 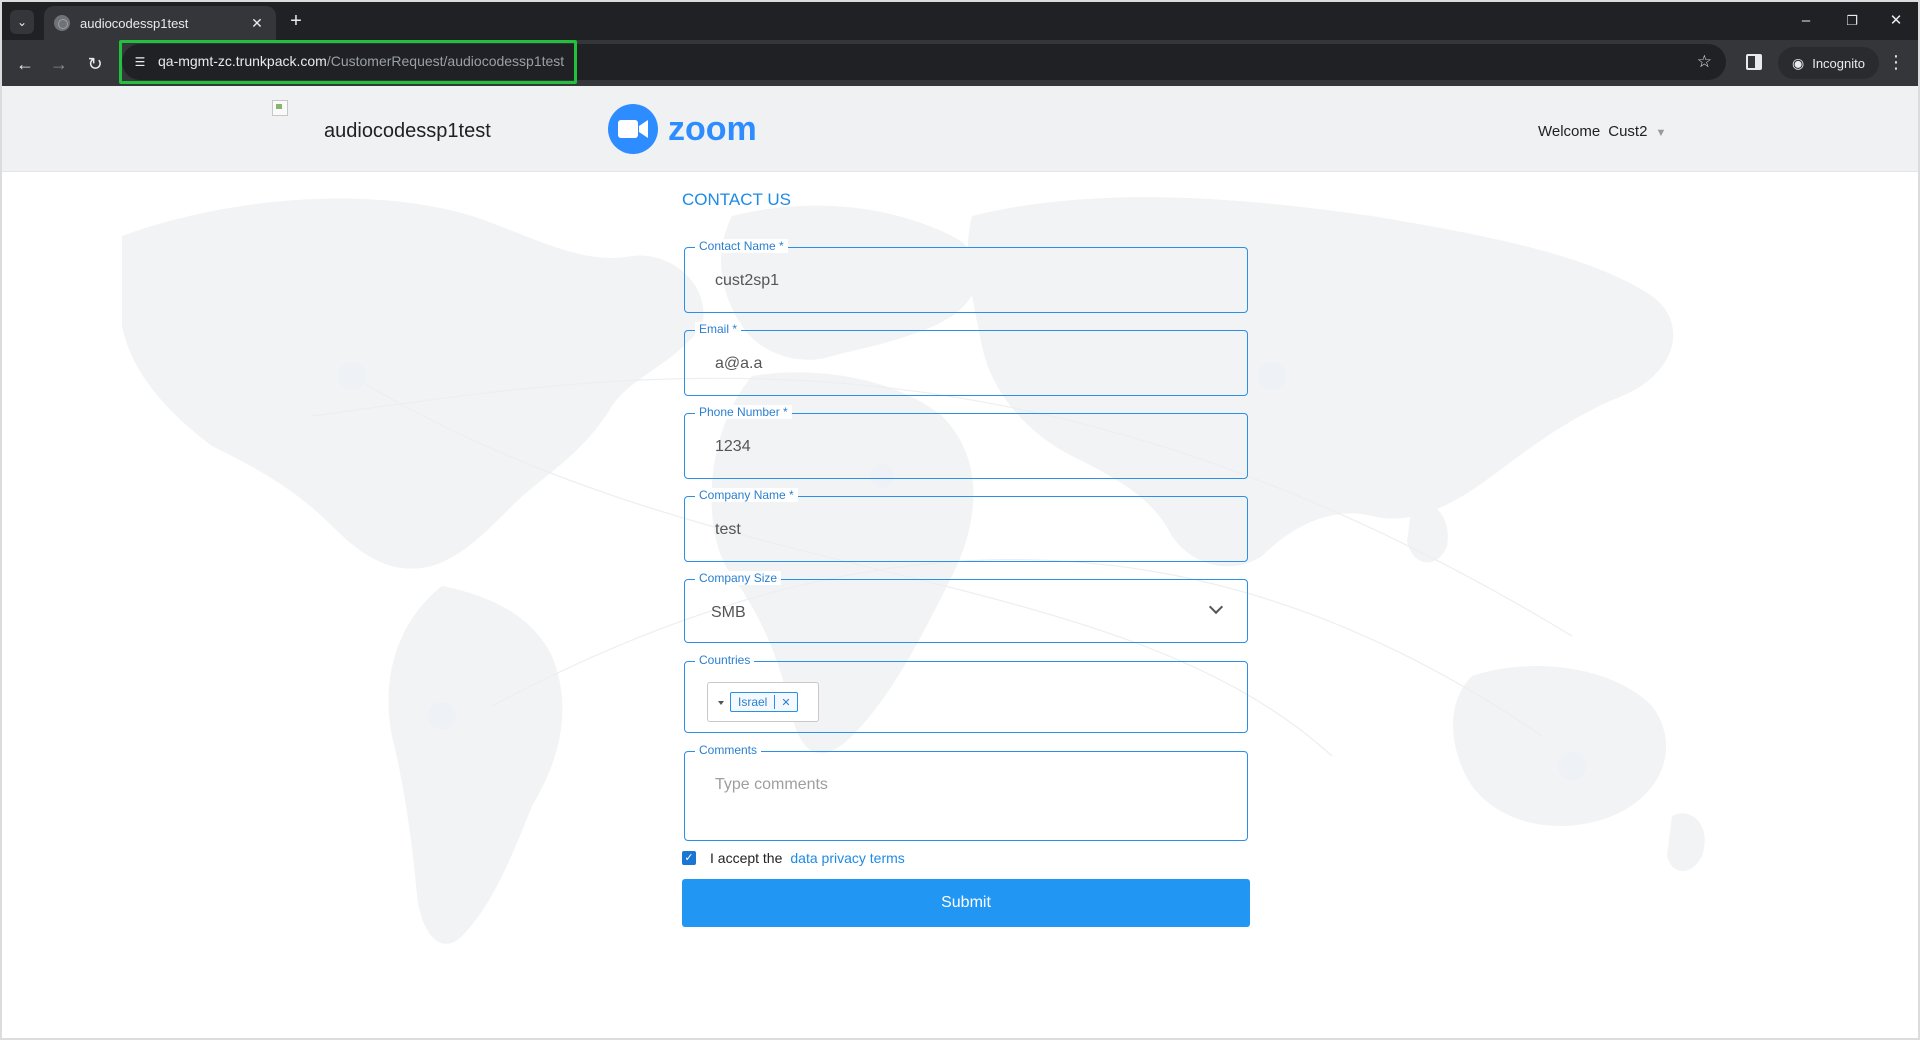 What do you see at coordinates (22, 22) in the screenshot?
I see `tab-search-chevron-icon: ⌄` at bounding box center [22, 22].